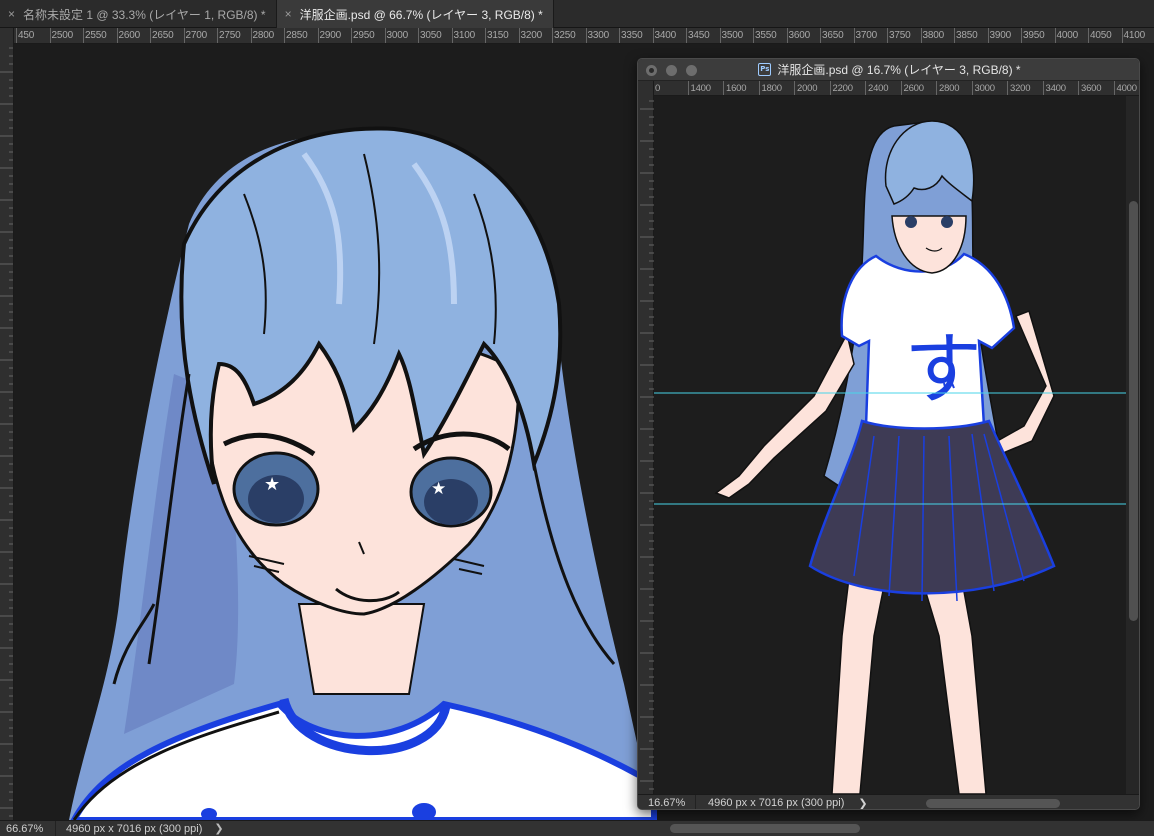 This screenshot has height=836, width=1154. I want to click on ruler-label: 3600, so click(799, 35).